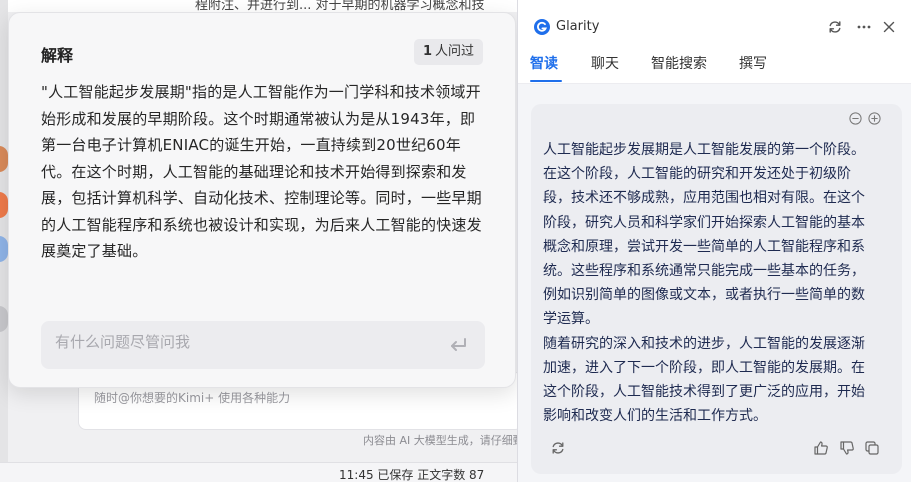 The height and width of the screenshot is (482, 911). Describe the element at coordinates (714, 68) in the screenshot. I see `glarity-tabs: 智读 聊天 智能搜索 撰写` at that location.